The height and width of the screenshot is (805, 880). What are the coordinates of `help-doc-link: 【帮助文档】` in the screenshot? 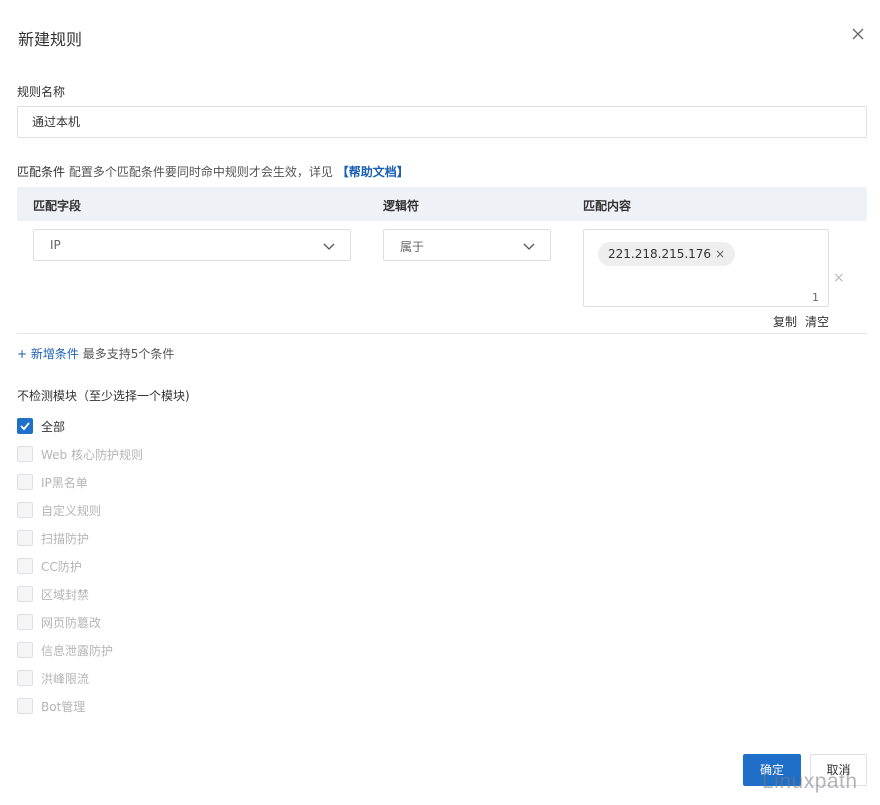 It's located at (373, 172).